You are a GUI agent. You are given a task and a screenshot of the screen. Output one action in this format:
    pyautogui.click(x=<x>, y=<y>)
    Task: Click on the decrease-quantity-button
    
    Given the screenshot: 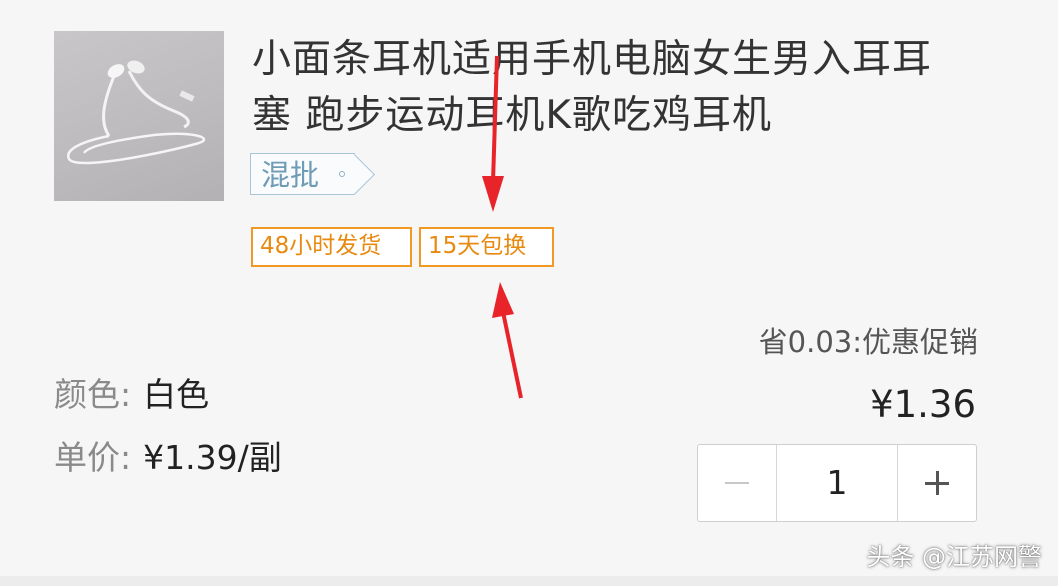 What is the action you would take?
    pyautogui.click(x=737, y=483)
    